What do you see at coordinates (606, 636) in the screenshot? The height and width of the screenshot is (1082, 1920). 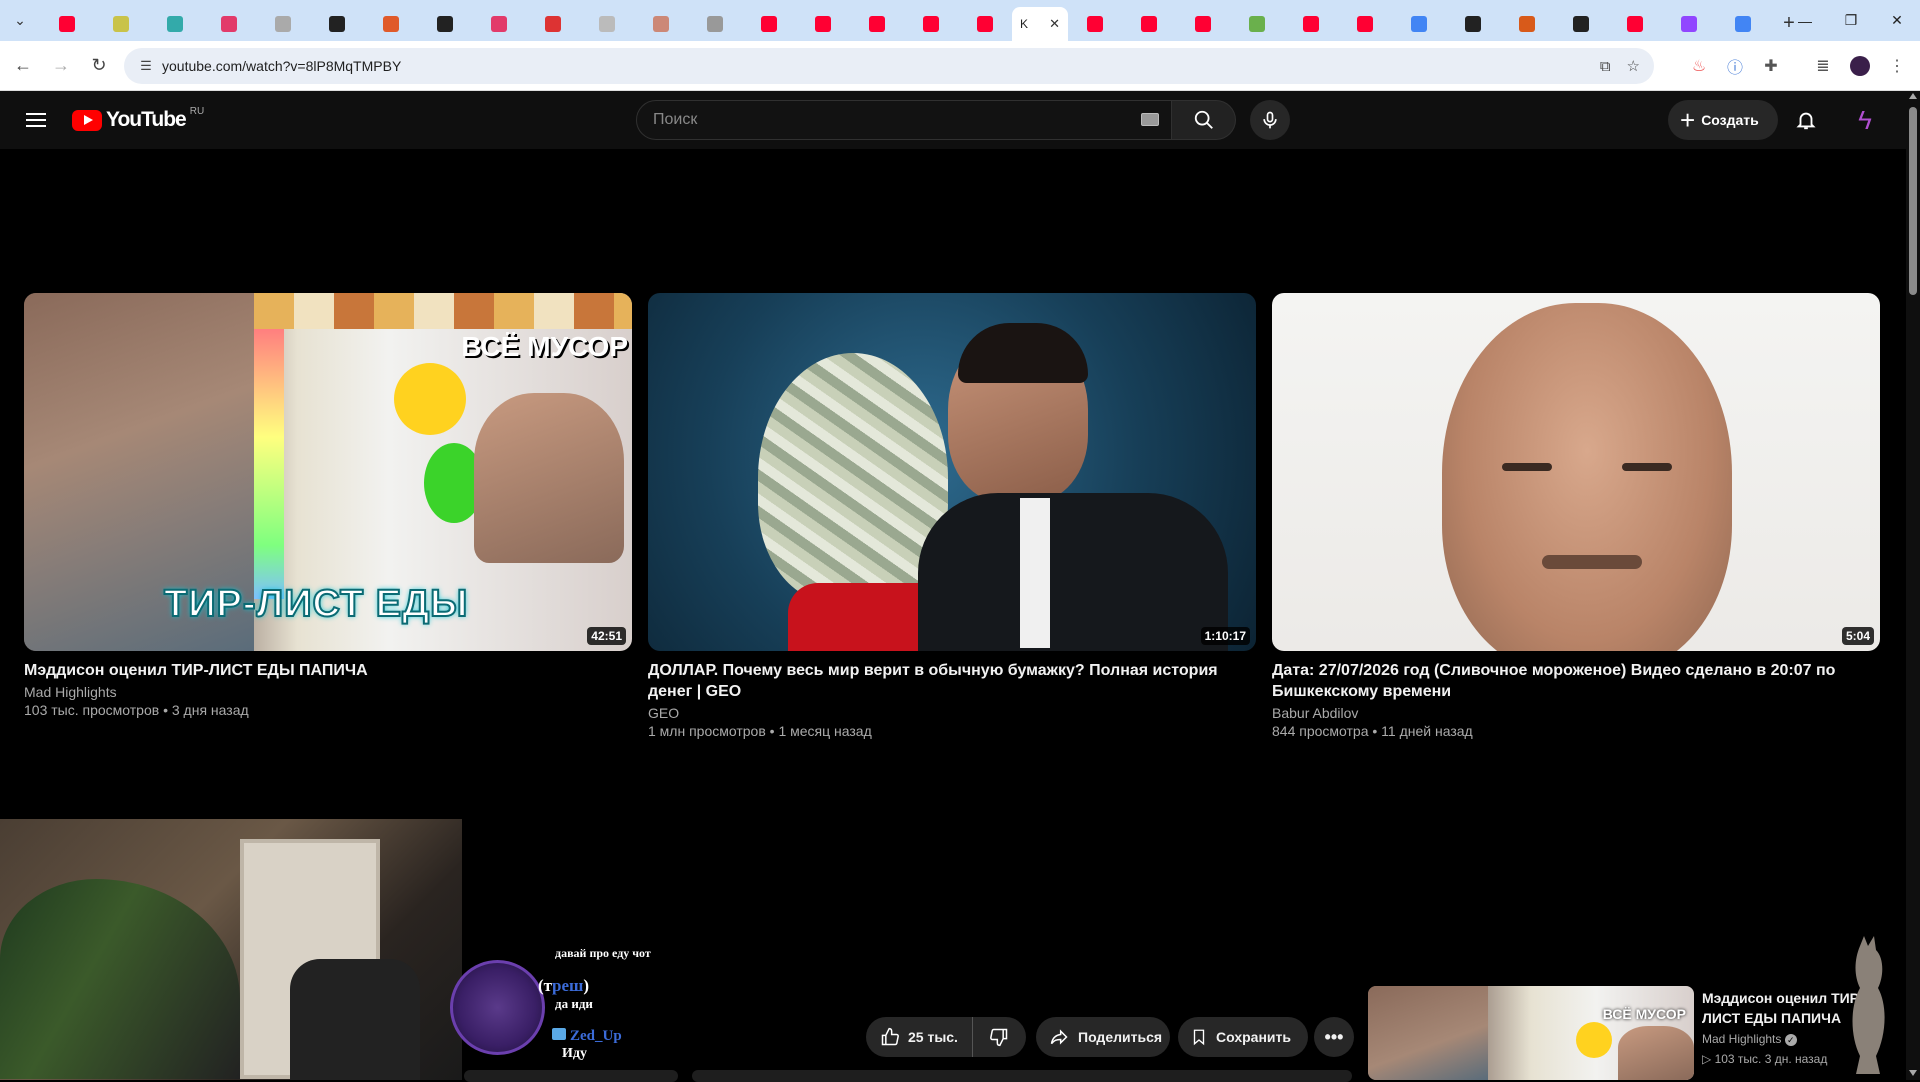 I see `video-duration: 42:51` at bounding box center [606, 636].